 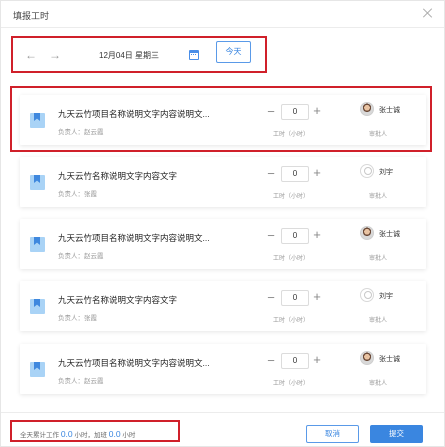 I want to click on dialog-titlebar: 填报工时, so click(x=222, y=14).